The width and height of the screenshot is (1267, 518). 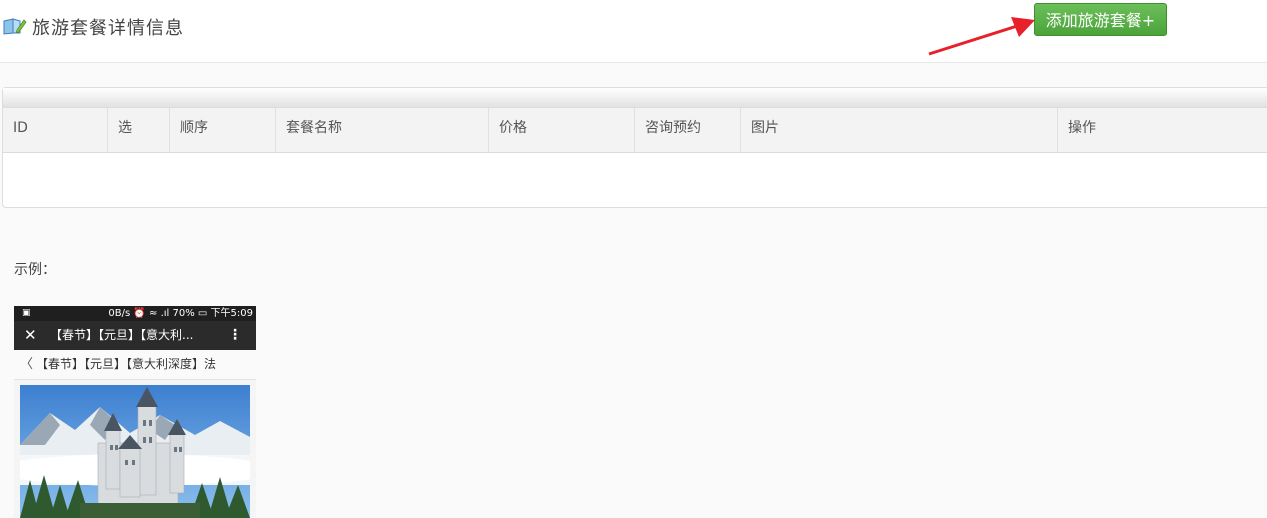 I want to click on column-header-actions: 操作, so click(x=1162, y=130).